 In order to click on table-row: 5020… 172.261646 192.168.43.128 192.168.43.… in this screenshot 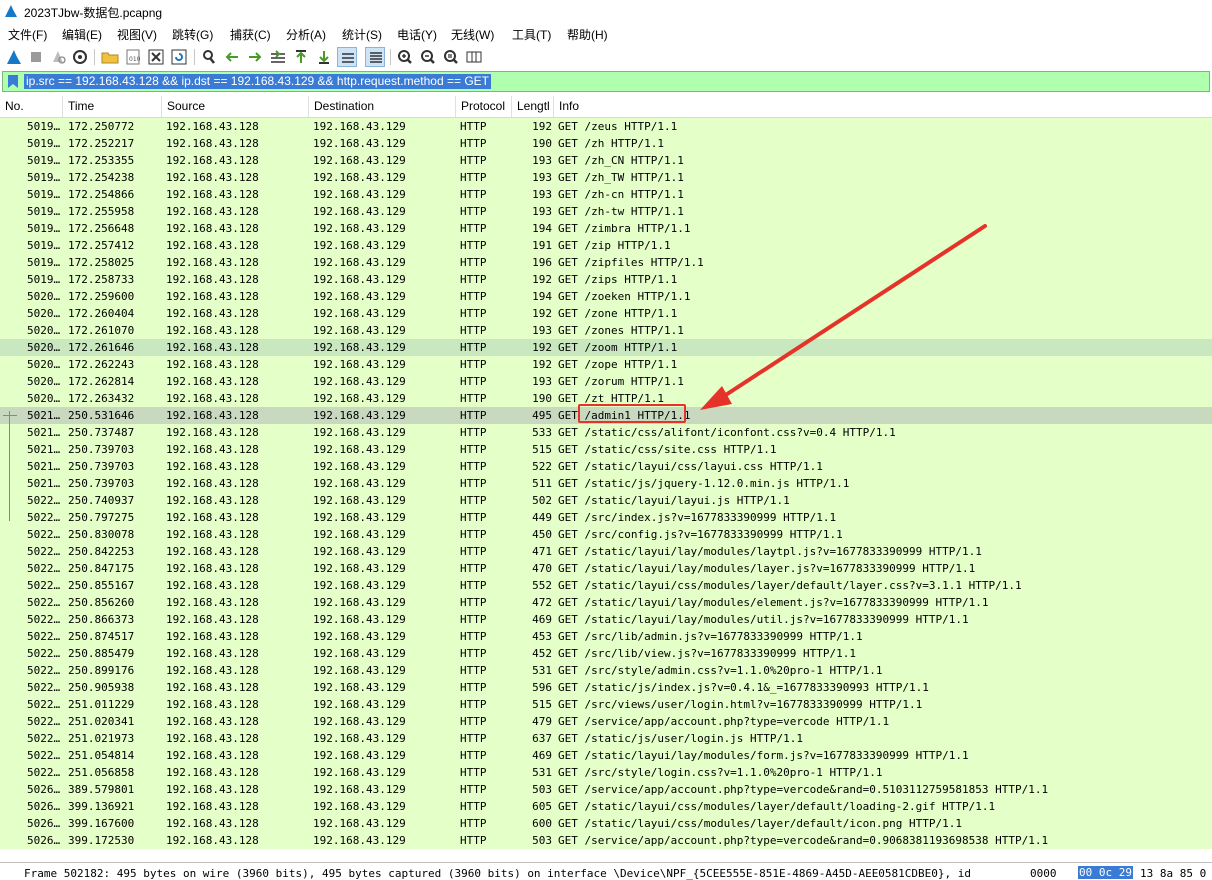, I will do `click(606, 347)`.